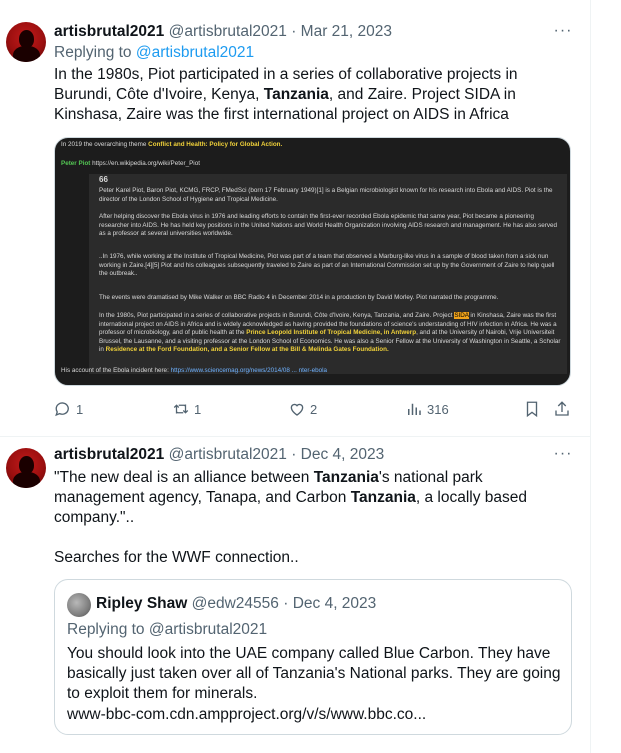 The image size is (621, 753). What do you see at coordinates (105, 144) in the screenshot?
I see `media-text: In 2019 the overarching theme` at bounding box center [105, 144].